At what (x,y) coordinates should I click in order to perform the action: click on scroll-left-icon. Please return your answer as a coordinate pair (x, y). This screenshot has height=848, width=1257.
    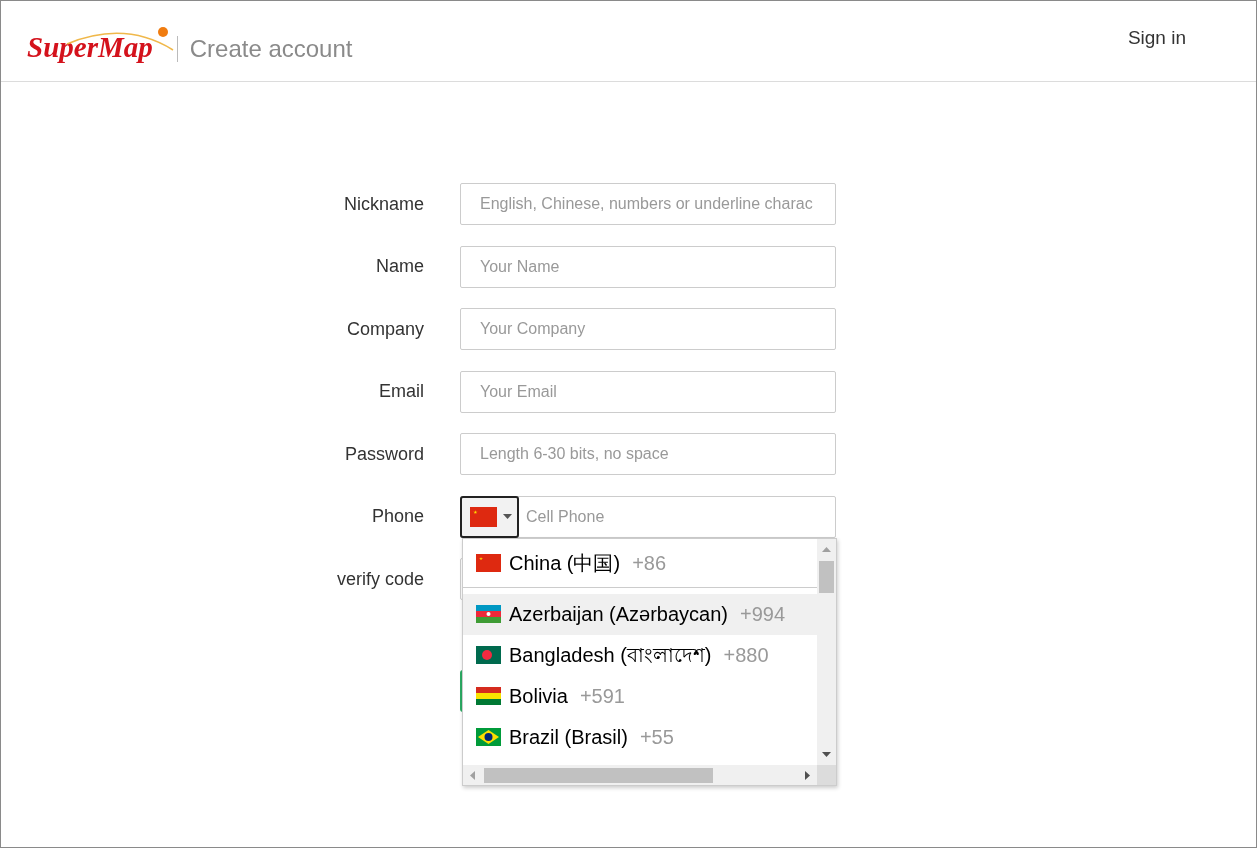
    Looking at the image, I should click on (472, 775).